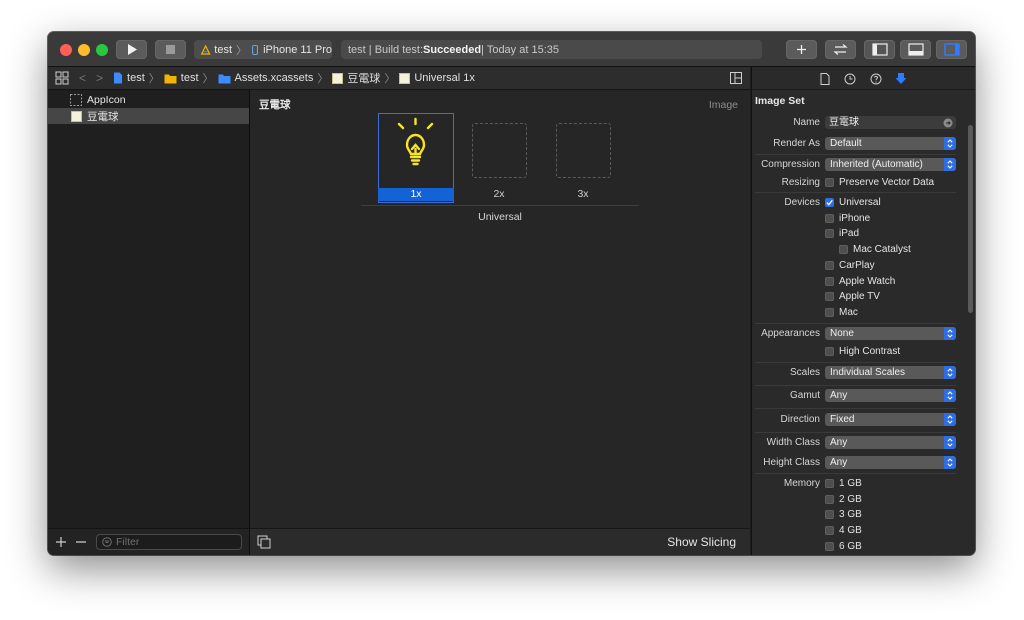 The height and width of the screenshot is (620, 1024). Describe the element at coordinates (948, 123) in the screenshot. I see `go-arrow-circle-icon` at that location.